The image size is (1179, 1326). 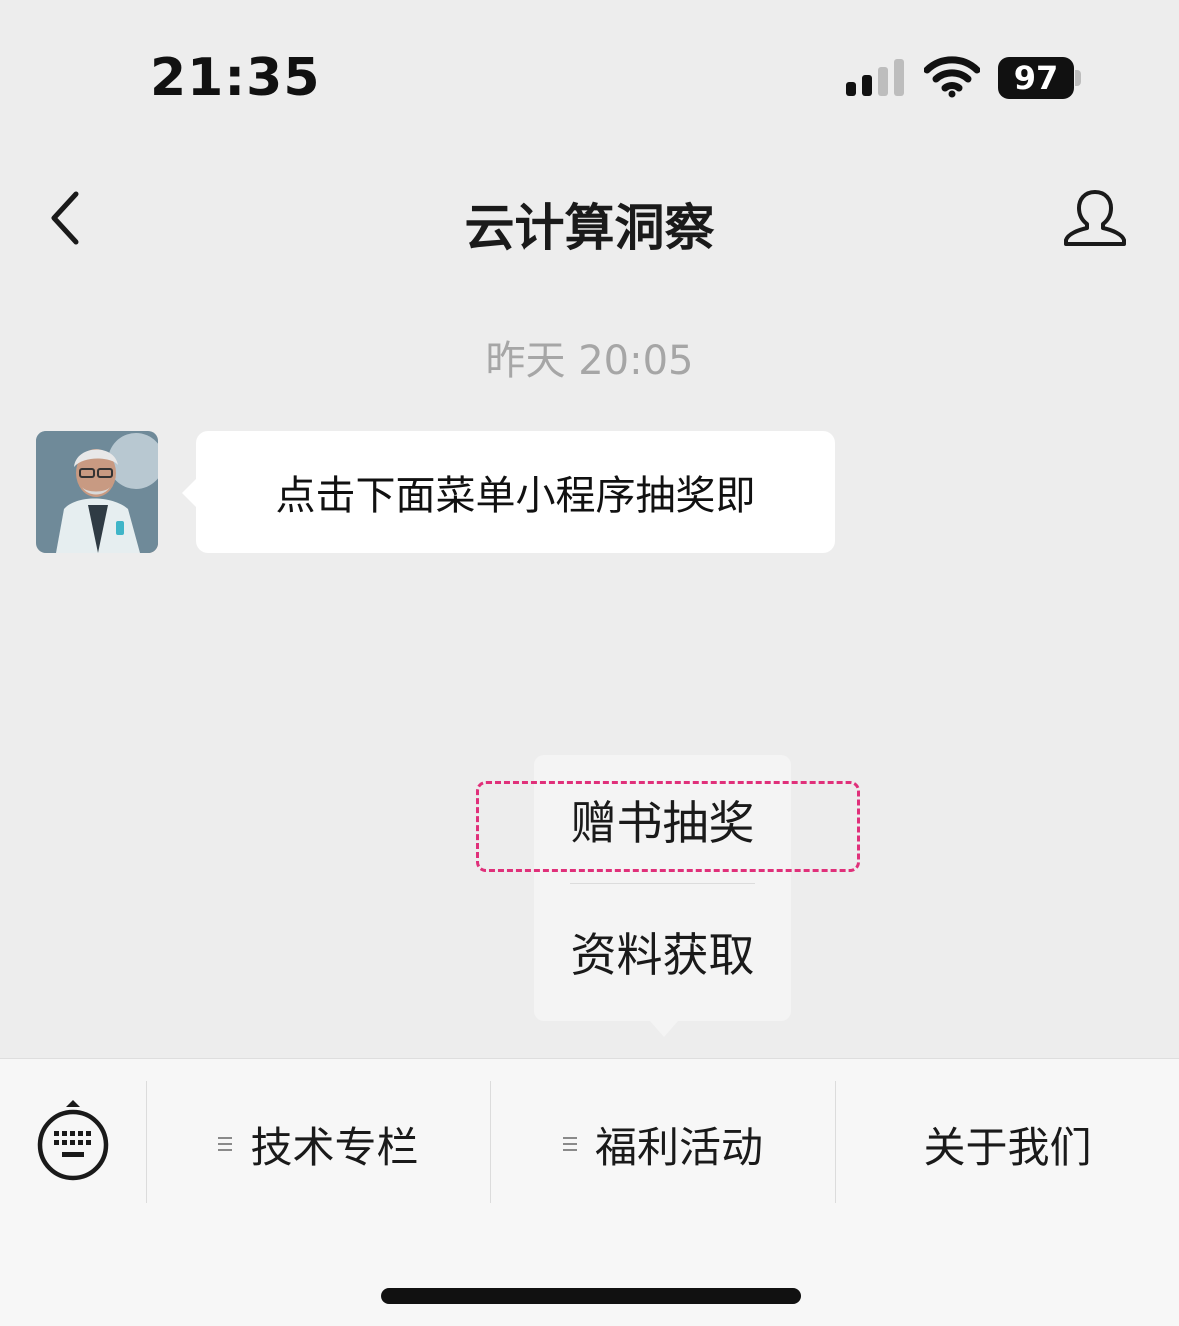 I want to click on home-indicator, so click(x=591, y=1296).